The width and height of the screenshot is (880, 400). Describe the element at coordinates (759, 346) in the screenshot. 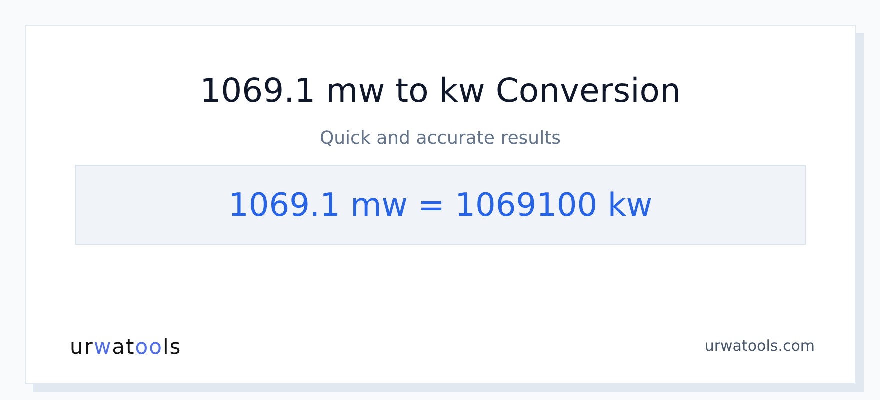

I see `site-link: urwatools.com` at that location.